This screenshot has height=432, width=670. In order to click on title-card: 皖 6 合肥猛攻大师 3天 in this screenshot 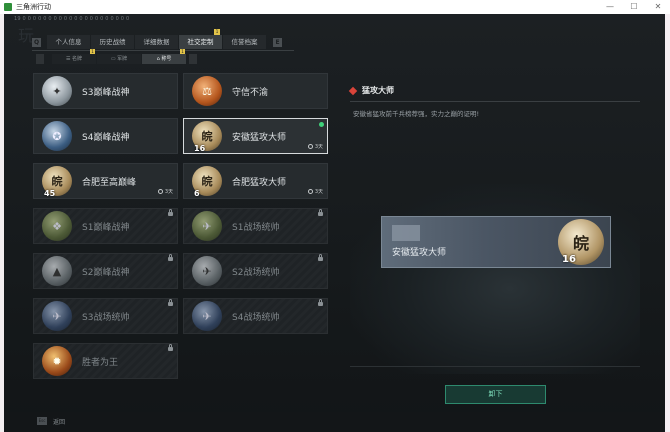, I will do `click(255, 181)`.